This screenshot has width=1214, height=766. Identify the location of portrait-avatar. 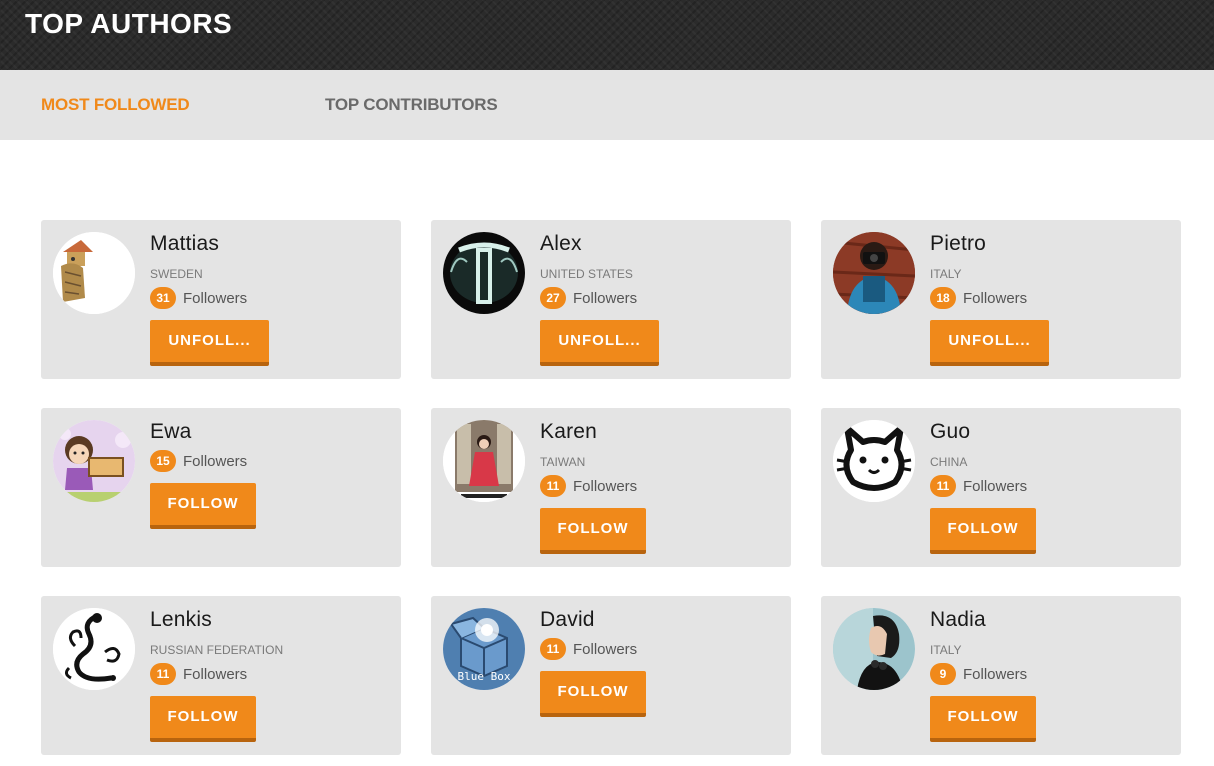
(874, 649).